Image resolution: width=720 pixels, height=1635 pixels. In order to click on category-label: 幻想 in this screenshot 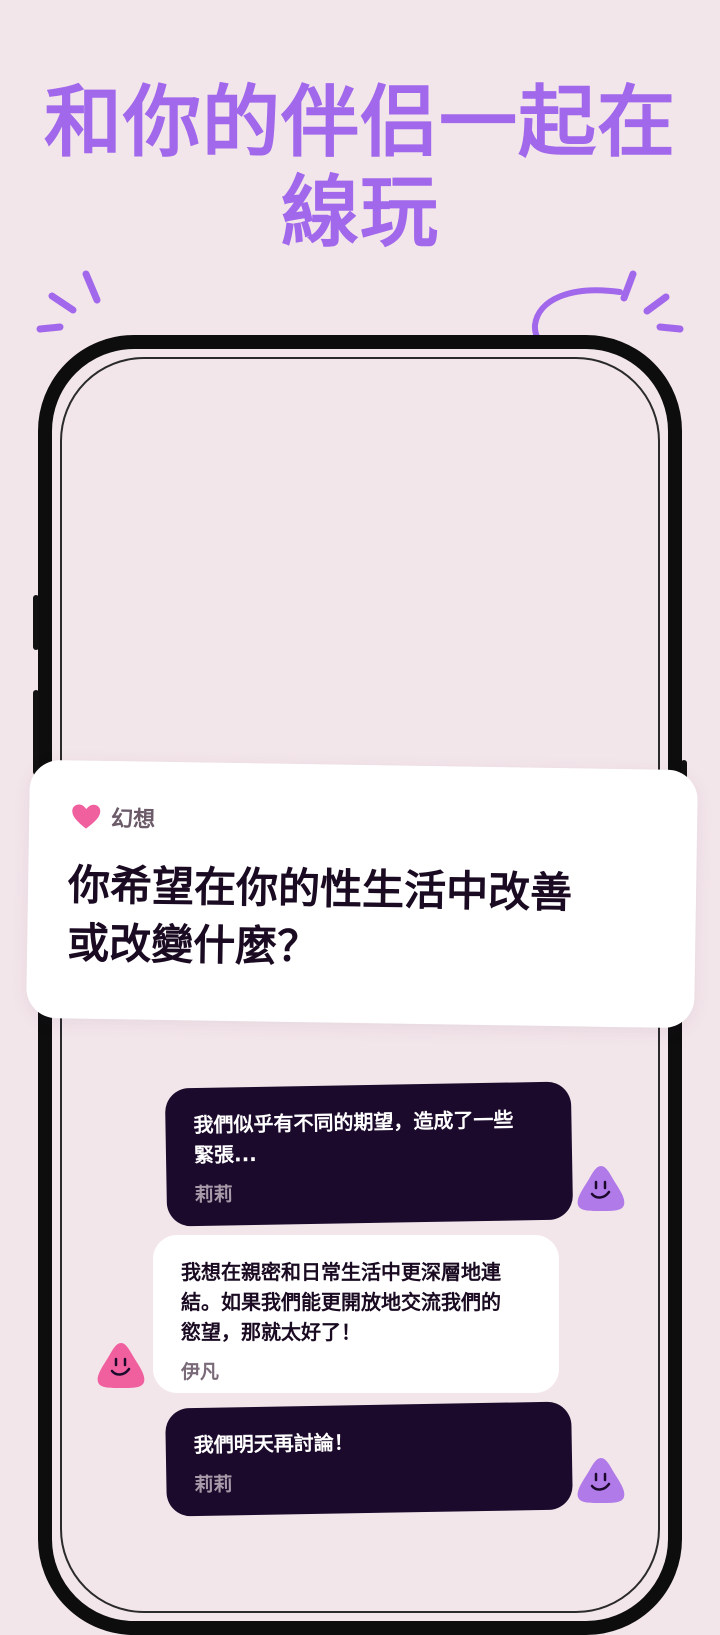, I will do `click(133, 820)`.